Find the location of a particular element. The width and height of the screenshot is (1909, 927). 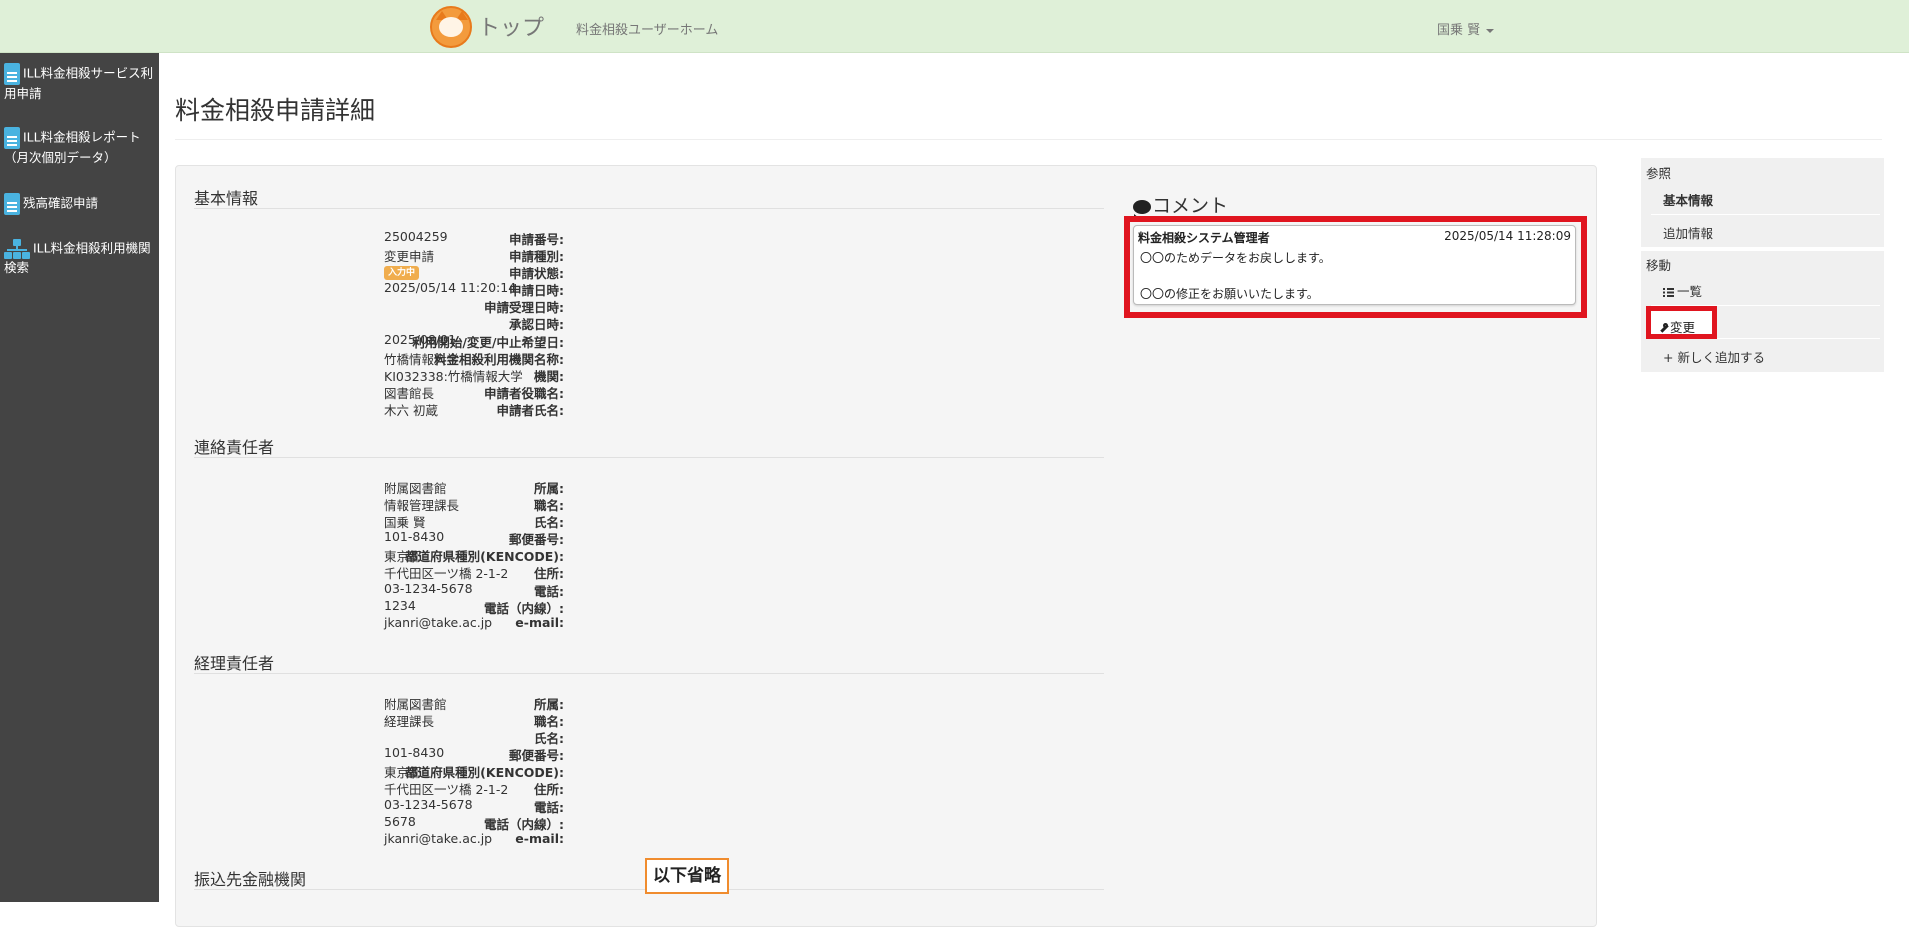

field-value: 5678 is located at coordinates (400, 821).